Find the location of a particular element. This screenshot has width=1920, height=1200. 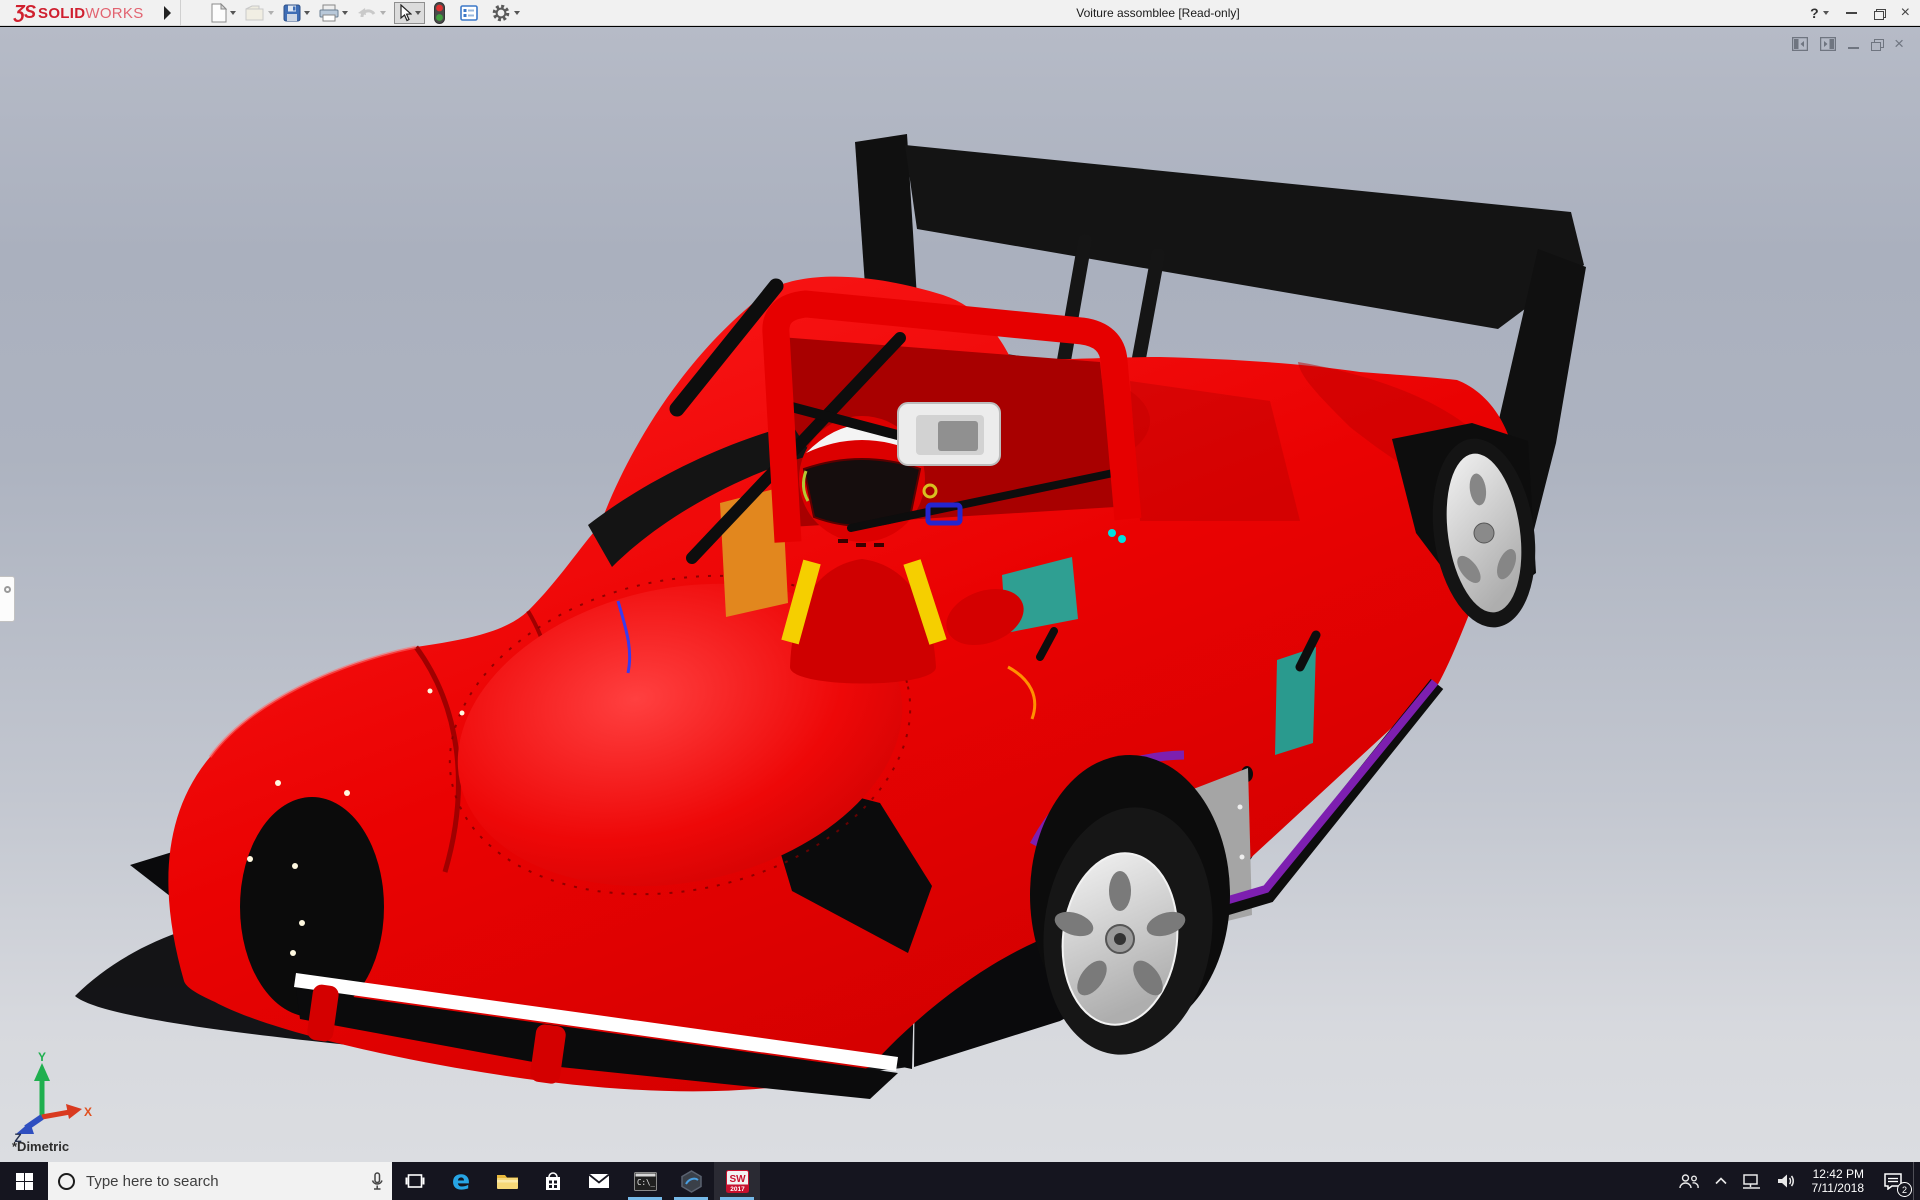

tray-date: 7/11/2018 is located at coordinates (1838, 1188).